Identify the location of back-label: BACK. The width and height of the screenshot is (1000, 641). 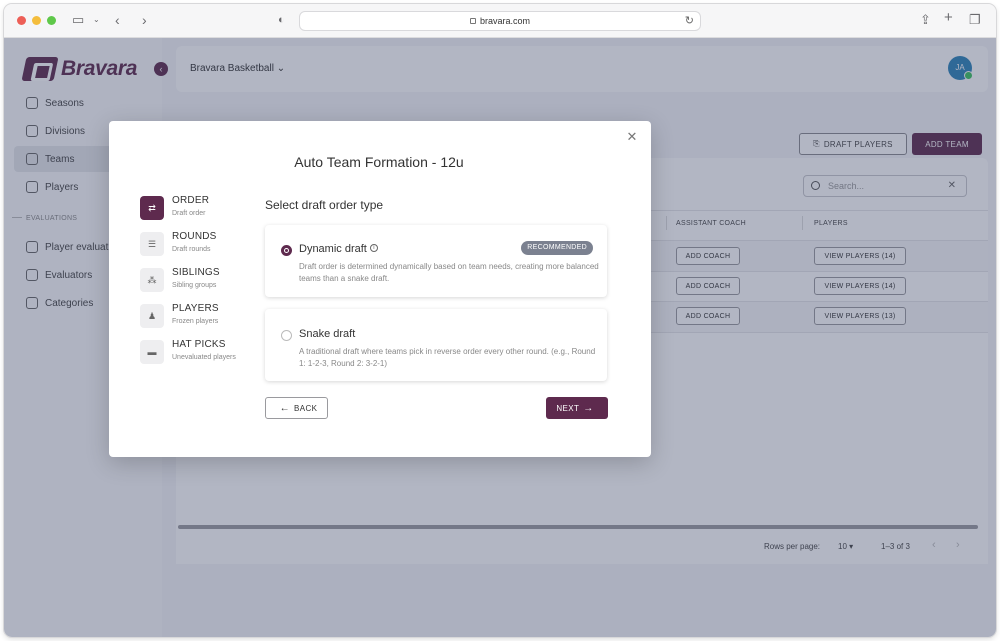
(306, 408).